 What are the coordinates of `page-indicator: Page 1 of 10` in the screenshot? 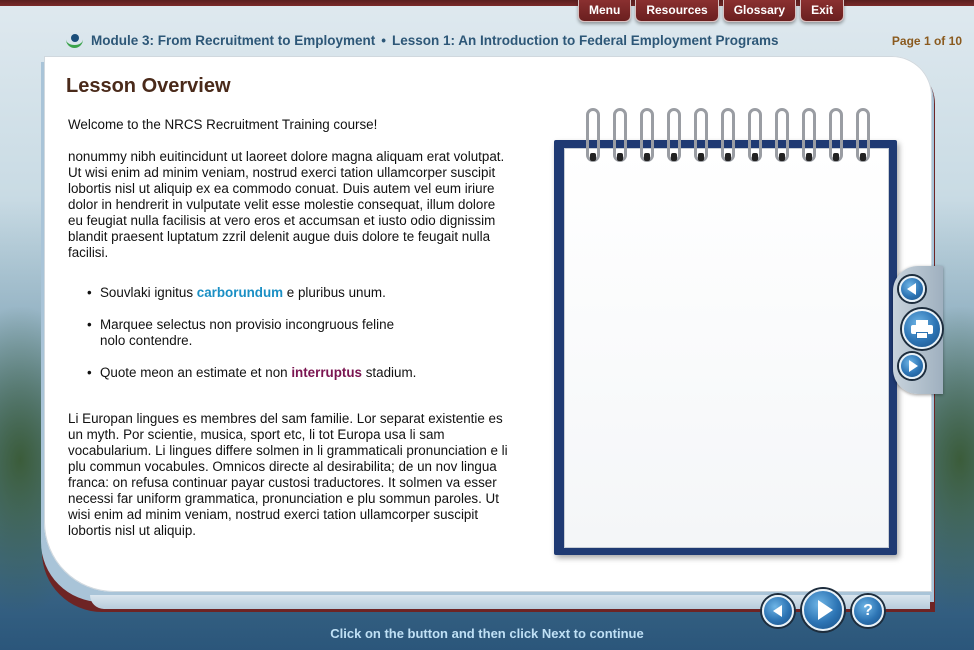 It's located at (927, 41).